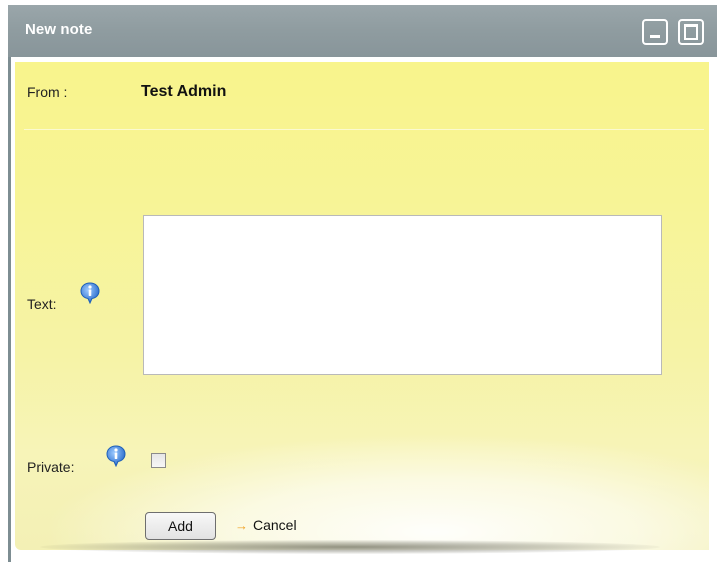 Image resolution: width=717 pixels, height=562 pixels. I want to click on window-title: New note, so click(59, 29).